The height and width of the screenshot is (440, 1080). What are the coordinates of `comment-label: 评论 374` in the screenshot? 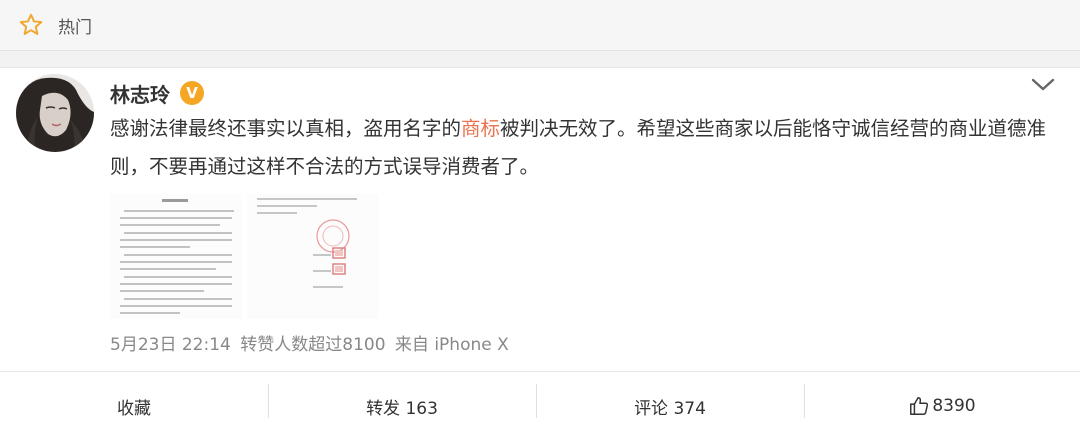 It's located at (670, 408).